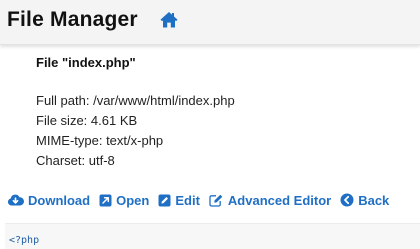 This screenshot has width=420, height=249. I want to click on file-full-path: Full path: /var/www/html/index.php, so click(135, 100).